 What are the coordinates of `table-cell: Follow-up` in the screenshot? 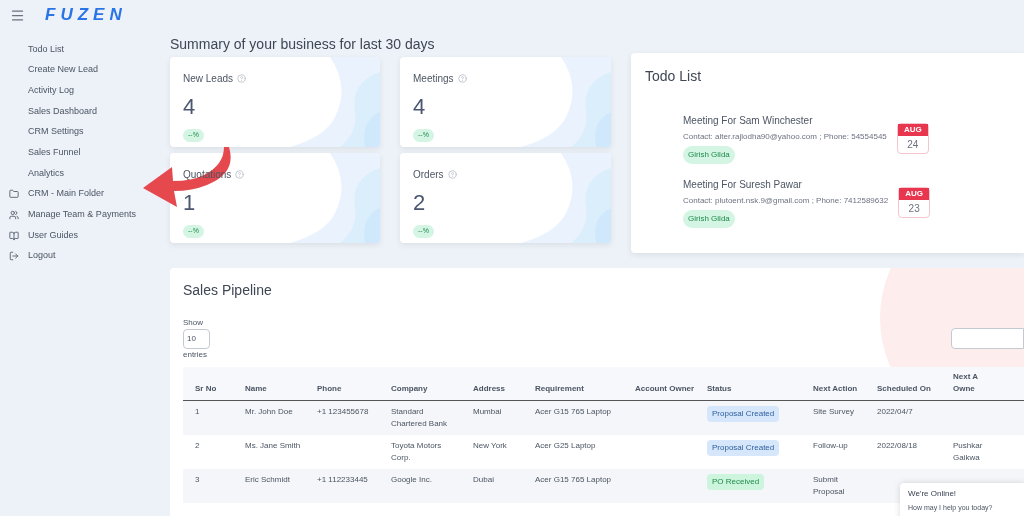 It's located at (830, 446).